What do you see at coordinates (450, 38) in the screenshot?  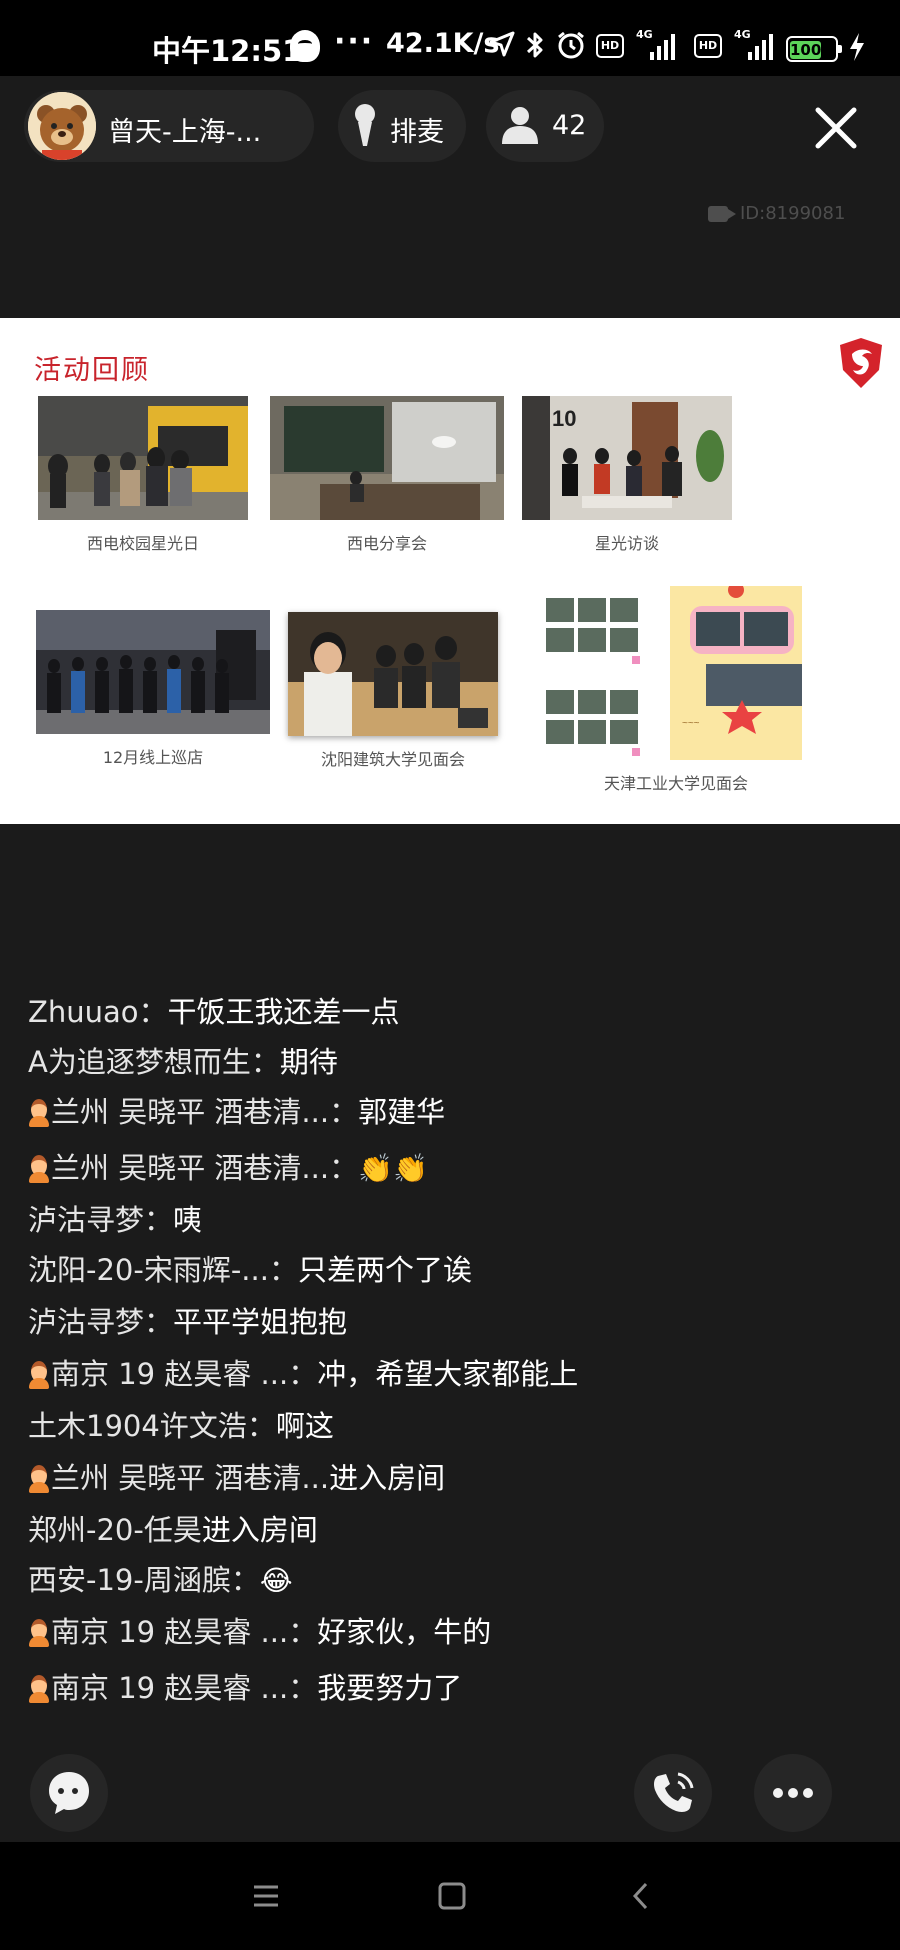 I see `status-bar: 中午12:51 ··· 42.1K/s HD 4G HD 4G 100` at bounding box center [450, 38].